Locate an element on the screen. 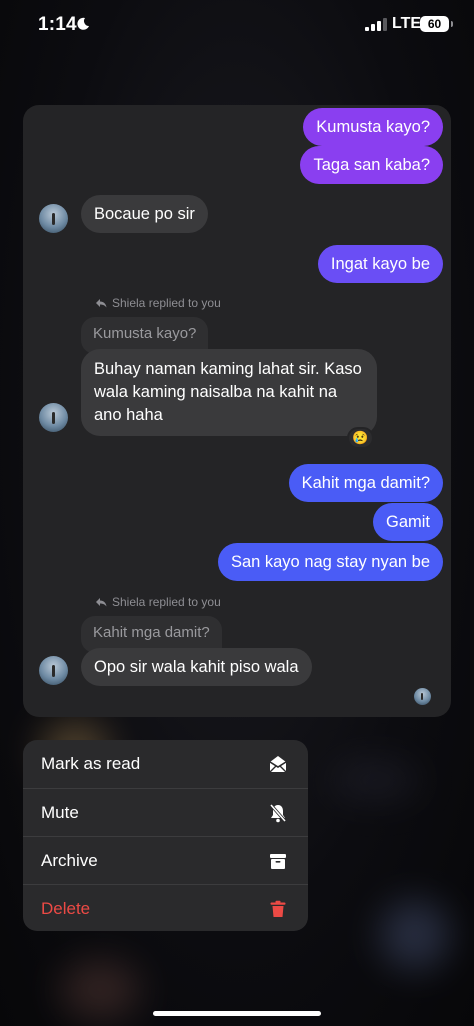 The width and height of the screenshot is (474, 1026). message-line: Buhay naman kaming lahat sir. Kaso is located at coordinates (228, 369).